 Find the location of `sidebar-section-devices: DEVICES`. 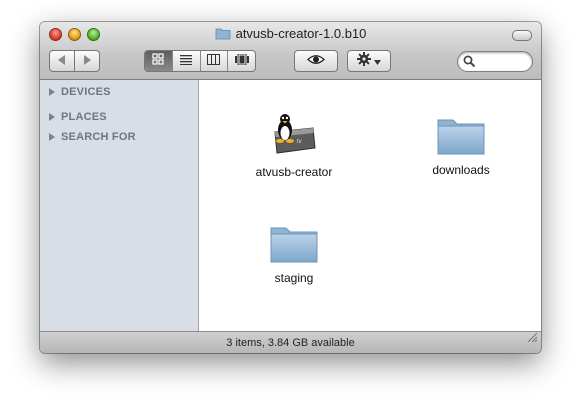

sidebar-section-devices: DEVICES is located at coordinates (80, 92).